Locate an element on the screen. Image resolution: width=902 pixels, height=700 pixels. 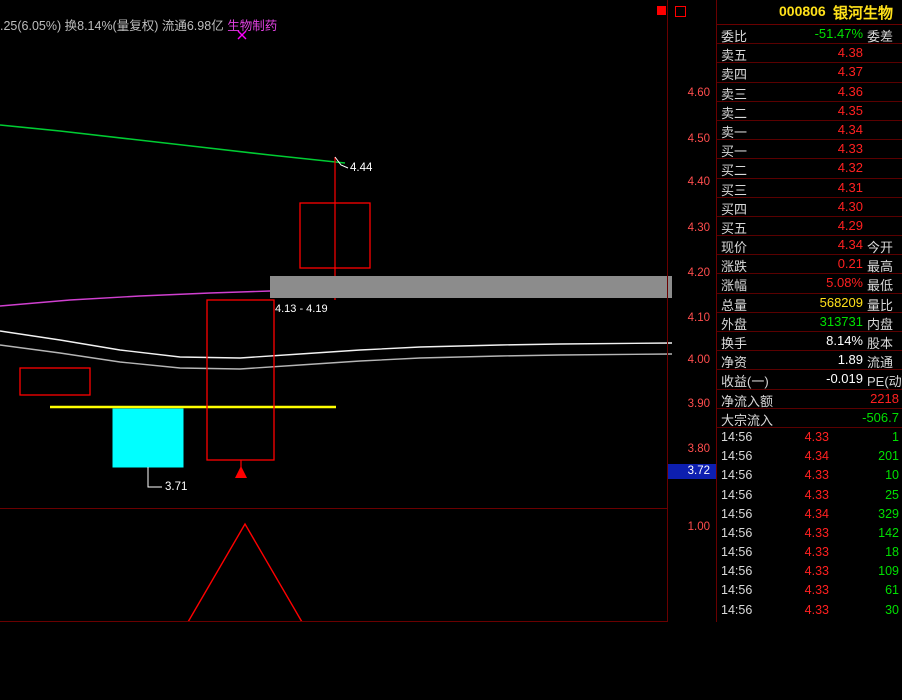
candle-box-cyan is located at coordinates (148, 438).